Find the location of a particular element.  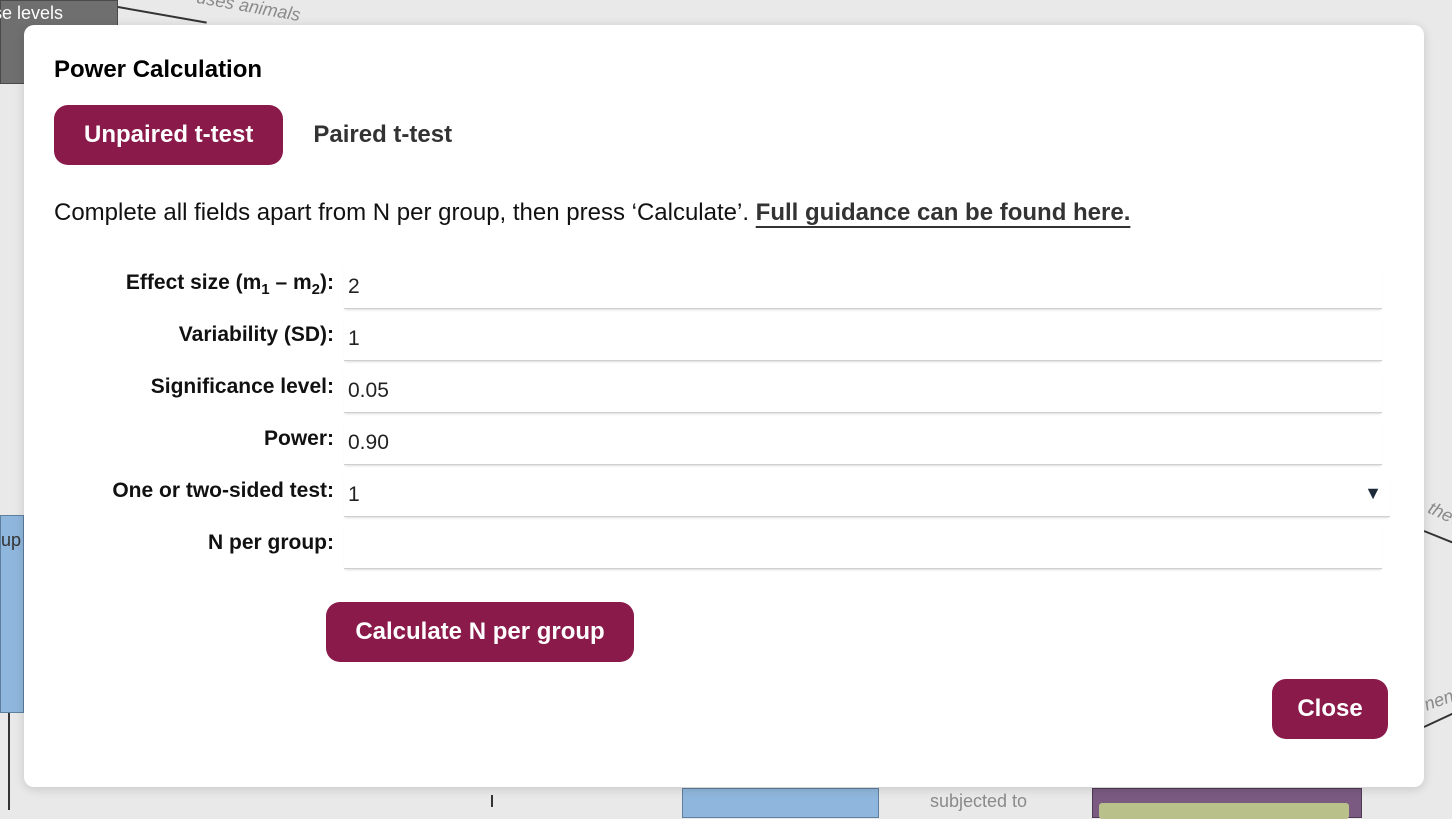

tab-unpaired-t-test: Unpaired t-test is located at coordinates (169, 135).